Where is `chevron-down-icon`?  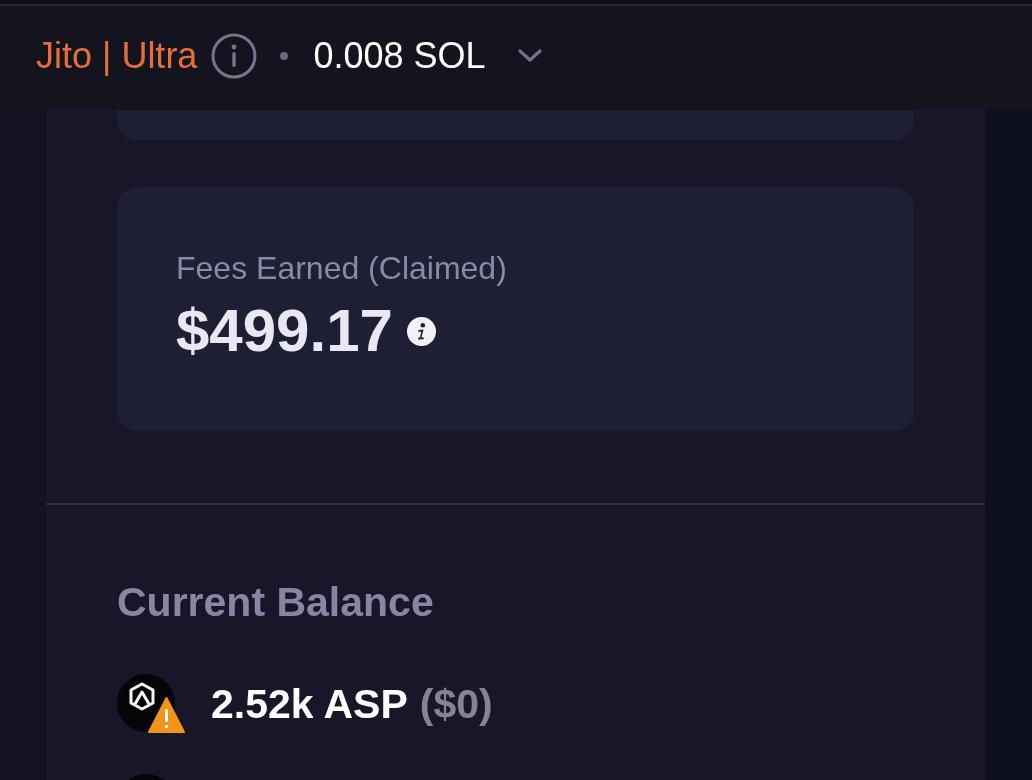
chevron-down-icon is located at coordinates (529, 56).